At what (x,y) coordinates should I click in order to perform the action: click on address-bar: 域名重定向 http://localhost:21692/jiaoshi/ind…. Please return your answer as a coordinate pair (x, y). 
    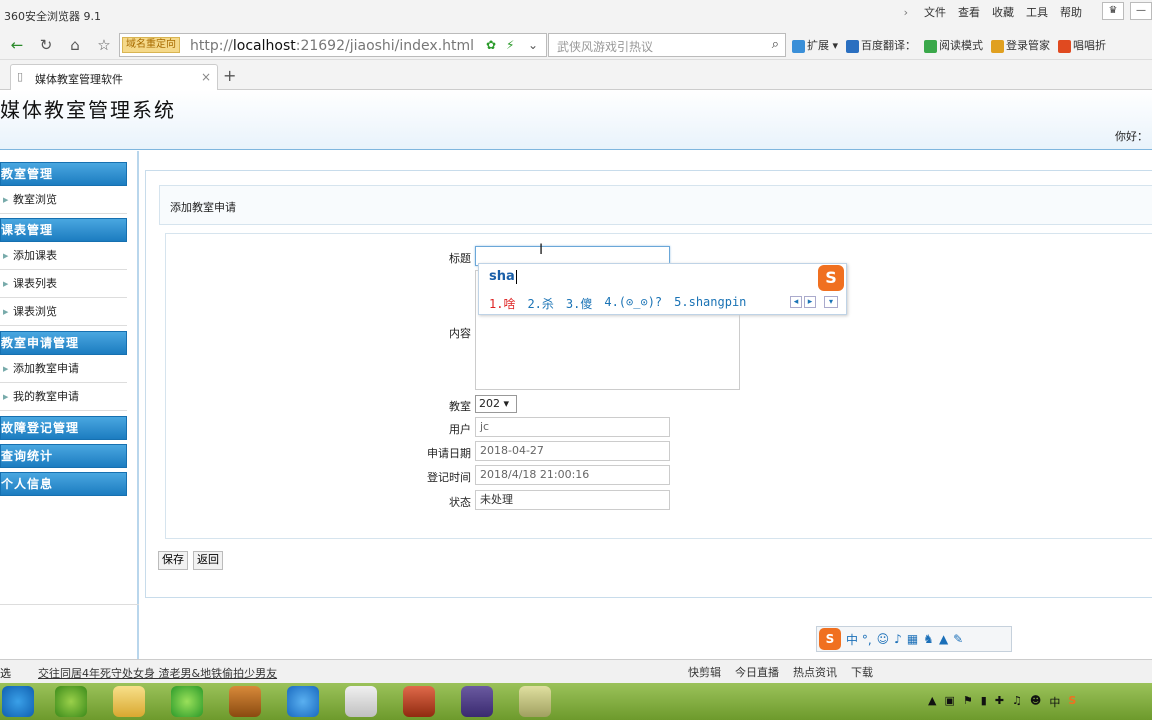
    Looking at the image, I should click on (333, 45).